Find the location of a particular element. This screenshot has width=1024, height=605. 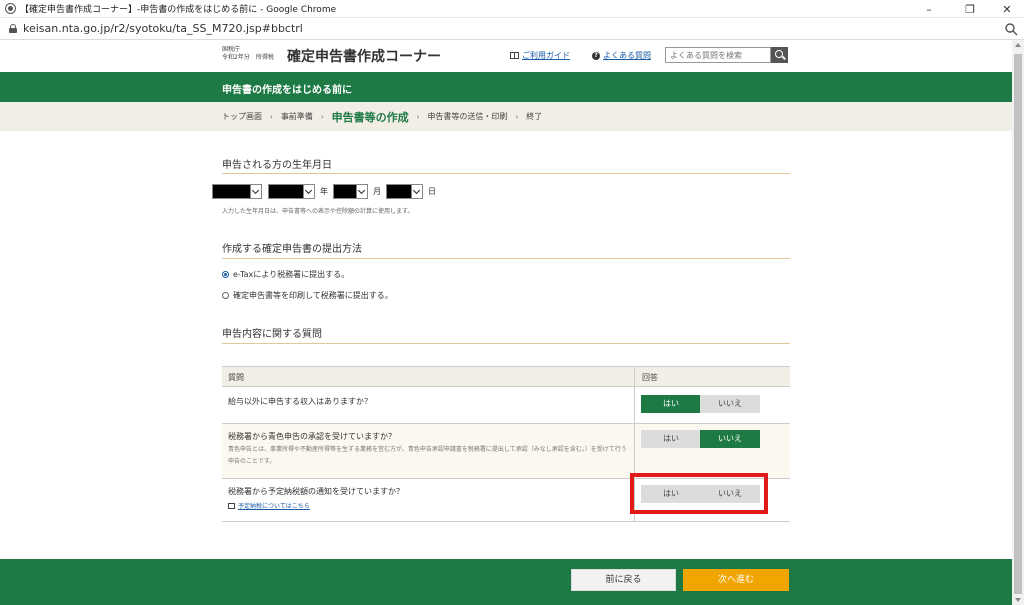

scroll-up-icon is located at coordinates (1018, 45).